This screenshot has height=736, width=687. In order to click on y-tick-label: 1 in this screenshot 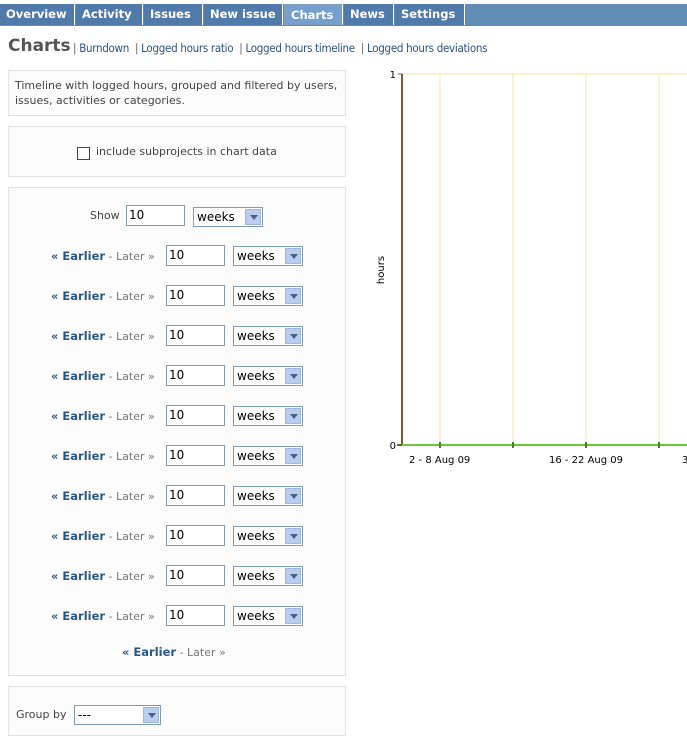, I will do `click(393, 75)`.